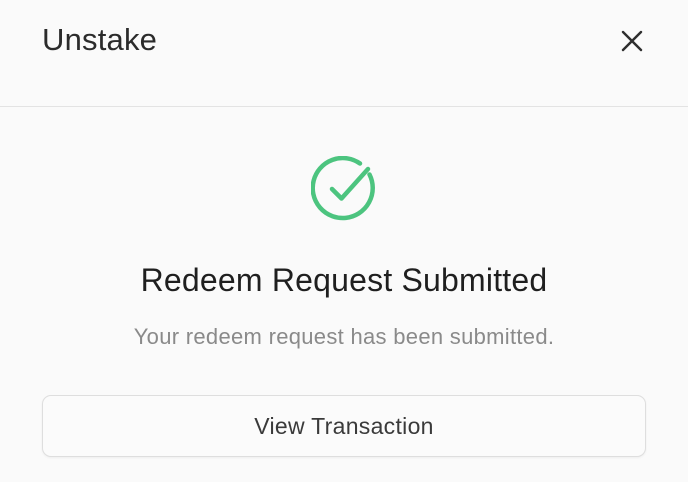  What do you see at coordinates (100, 39) in the screenshot?
I see `modal-title: Unstake` at bounding box center [100, 39].